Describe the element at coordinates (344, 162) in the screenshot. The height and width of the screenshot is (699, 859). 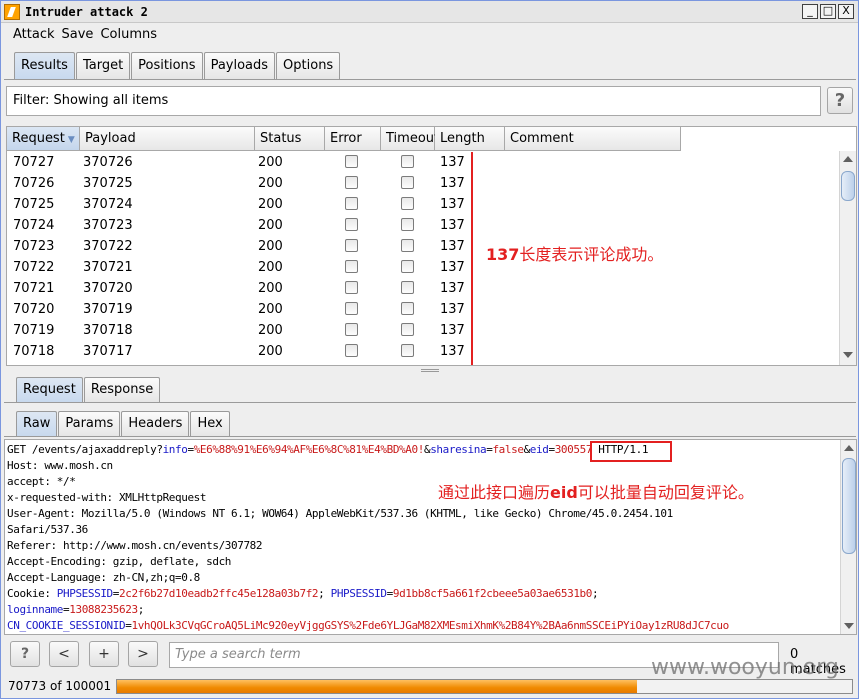
I see `table-row: 70727 370726 200 137` at that location.